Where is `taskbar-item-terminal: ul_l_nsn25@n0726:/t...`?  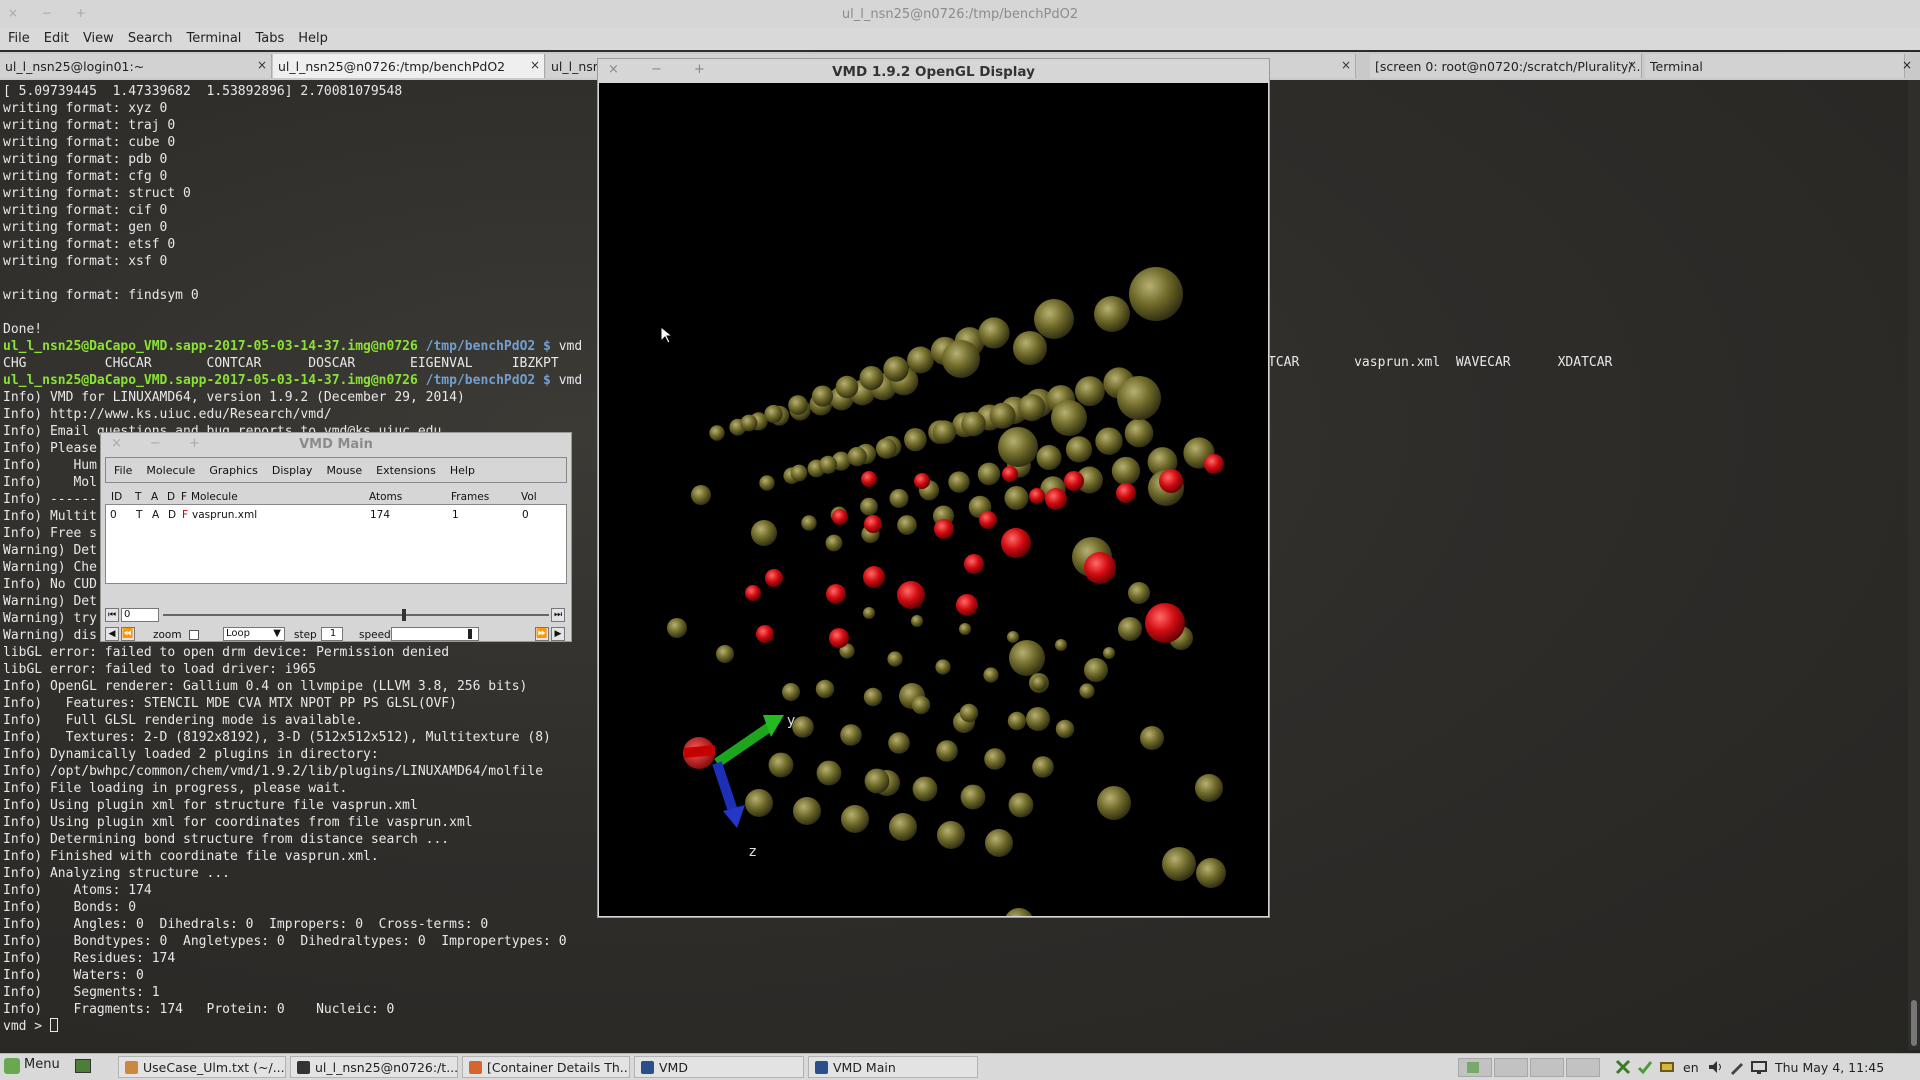
taskbar-item-terminal: ul_l_nsn25@n0726:/t... is located at coordinates (374, 1067).